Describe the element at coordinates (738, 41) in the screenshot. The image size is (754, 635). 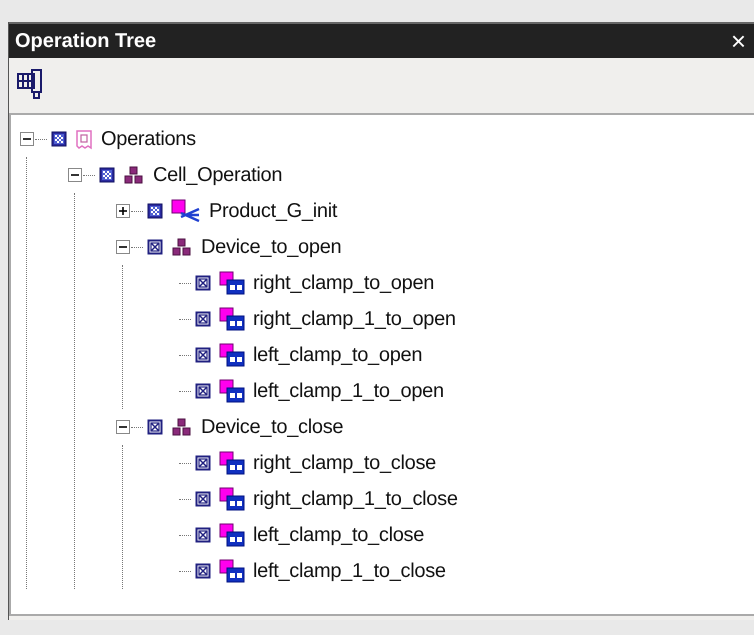
I see `close-button: ×` at that location.